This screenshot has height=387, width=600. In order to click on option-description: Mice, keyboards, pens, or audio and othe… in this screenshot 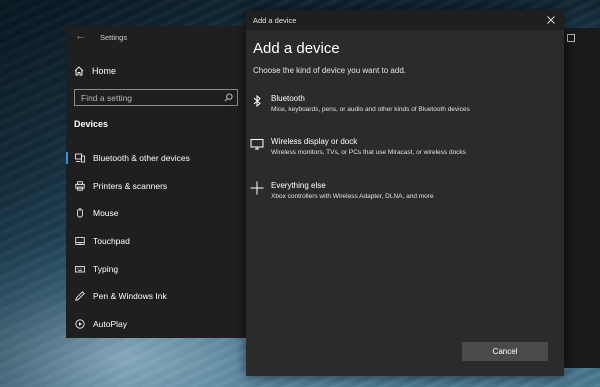, I will do `click(370, 109)`.